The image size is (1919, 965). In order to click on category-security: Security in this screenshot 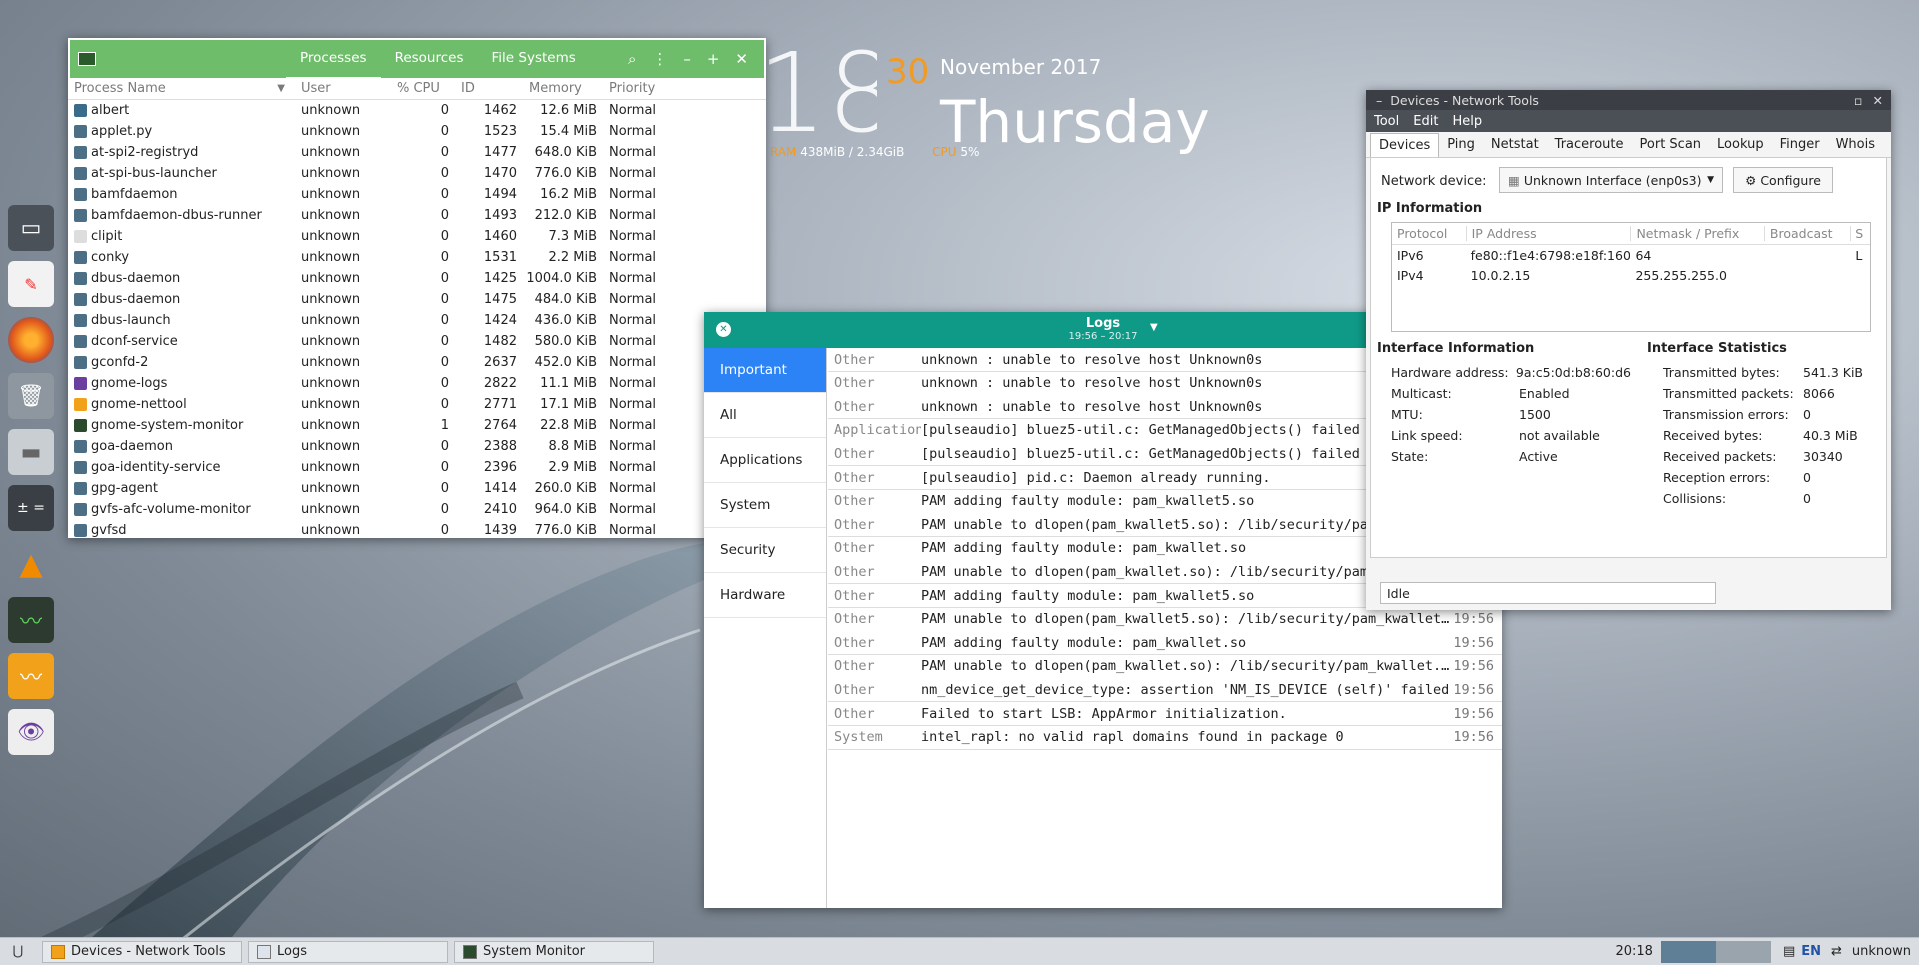, I will do `click(765, 550)`.